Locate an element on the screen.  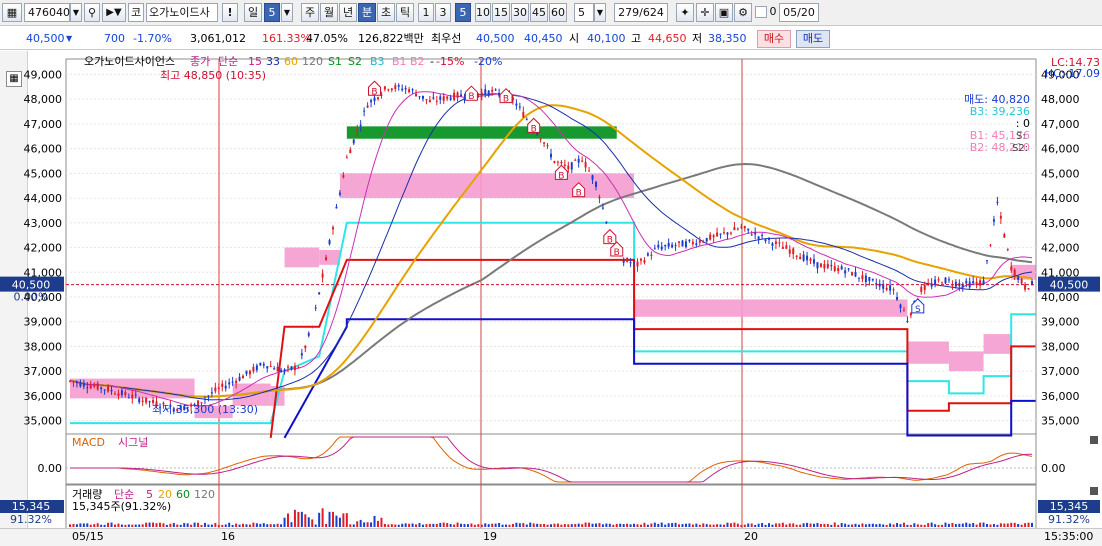
stock-code-input: 476040 is located at coordinates (47, 12).